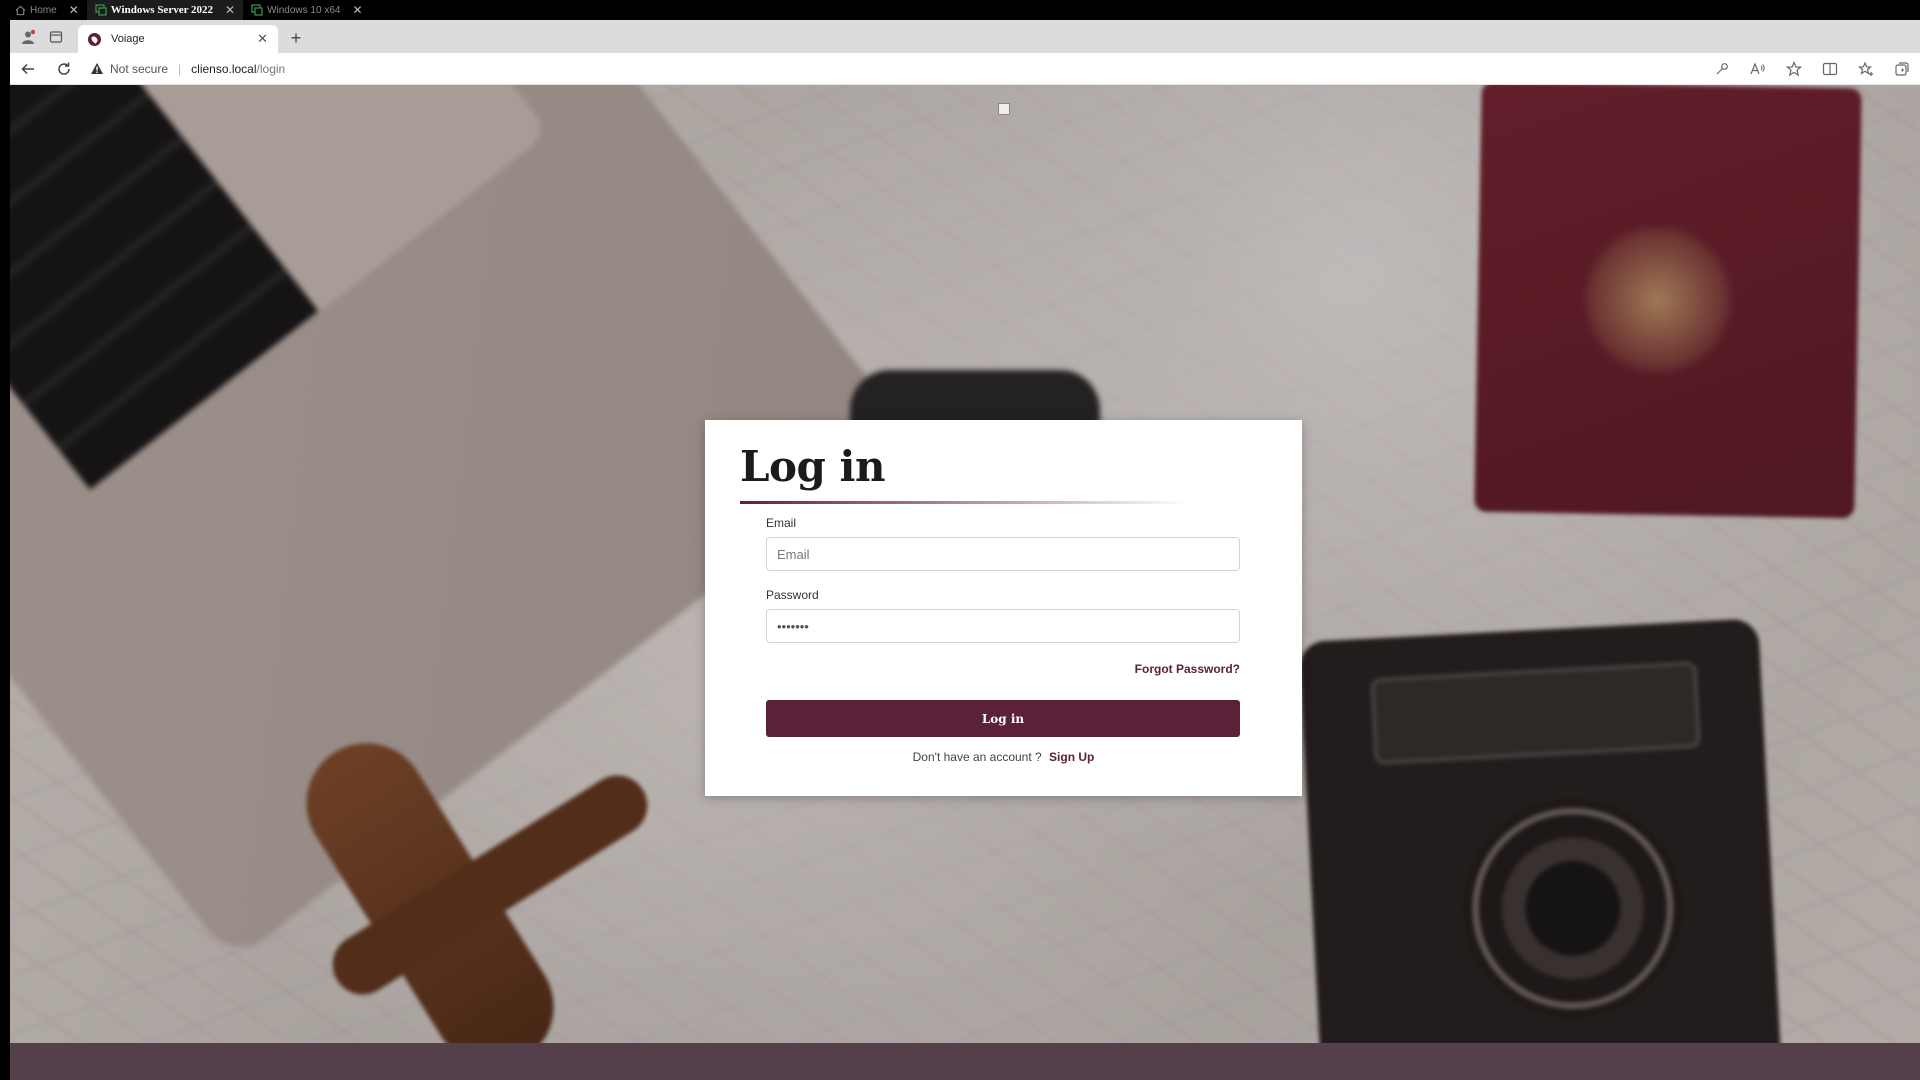 Image resolution: width=1920 pixels, height=1080 pixels. What do you see at coordinates (965, 36) in the screenshot?
I see `browser-tab-strip: Voiage ✕ +` at bounding box center [965, 36].